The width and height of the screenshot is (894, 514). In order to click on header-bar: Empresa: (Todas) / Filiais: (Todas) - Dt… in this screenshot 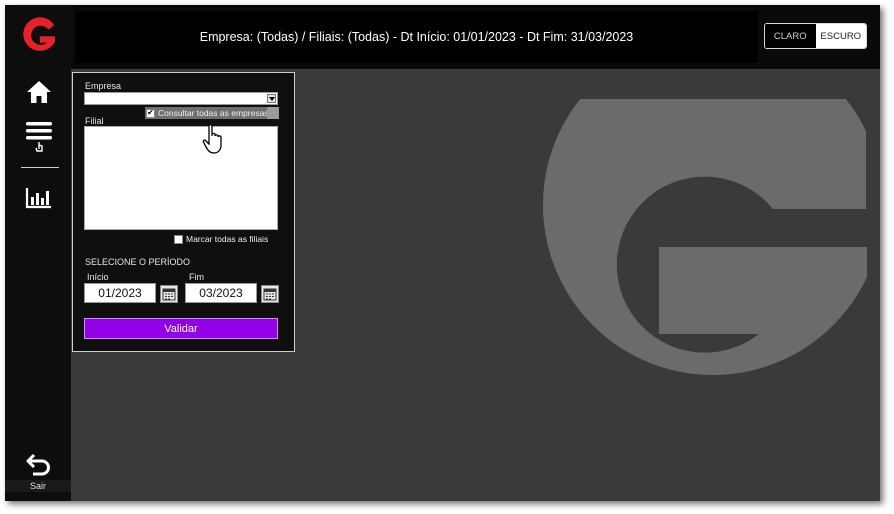, I will do `click(416, 37)`.